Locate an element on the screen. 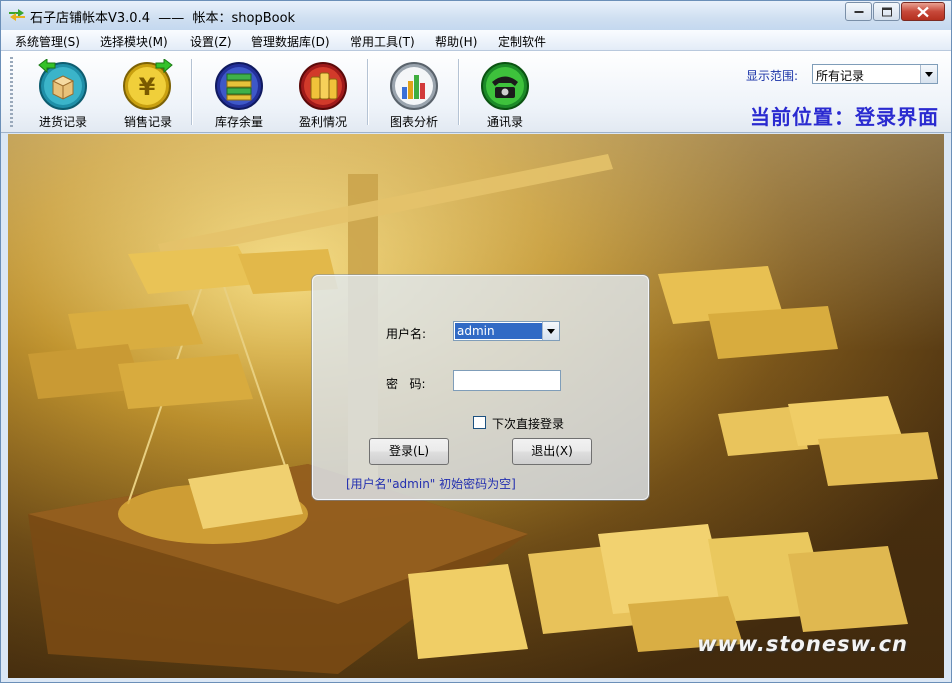 This screenshot has height=683, width=952. purchase-records-button: 进货记录 is located at coordinates (63, 94).